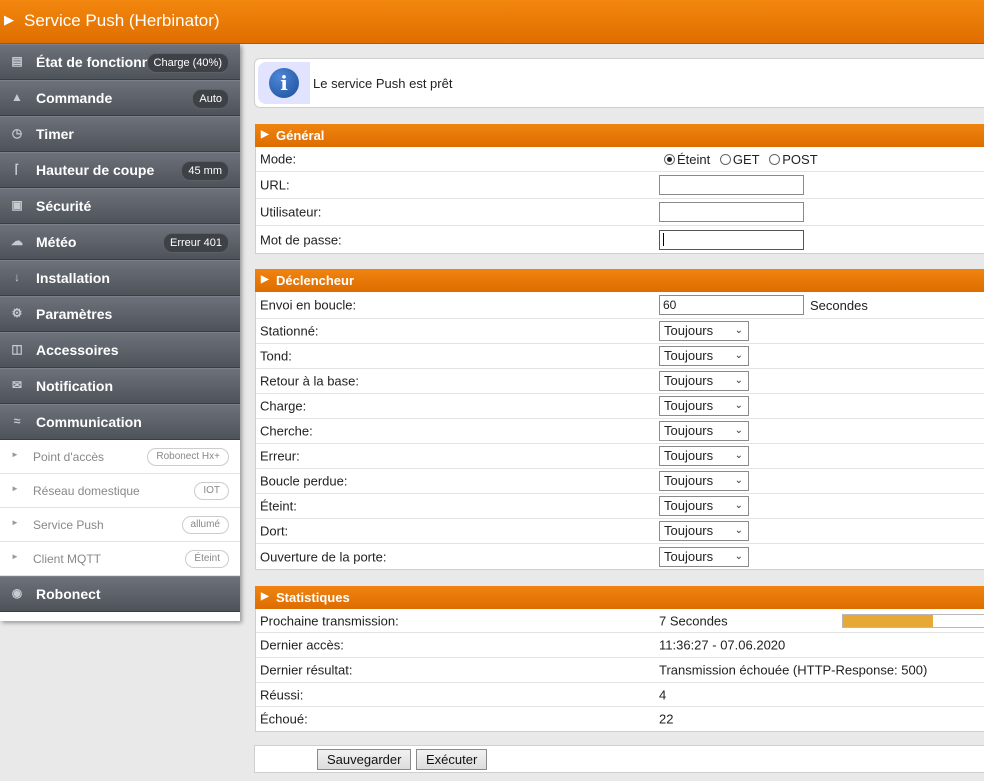  What do you see at coordinates (55, 134) in the screenshot?
I see `sidebar-item-label: Timer` at bounding box center [55, 134].